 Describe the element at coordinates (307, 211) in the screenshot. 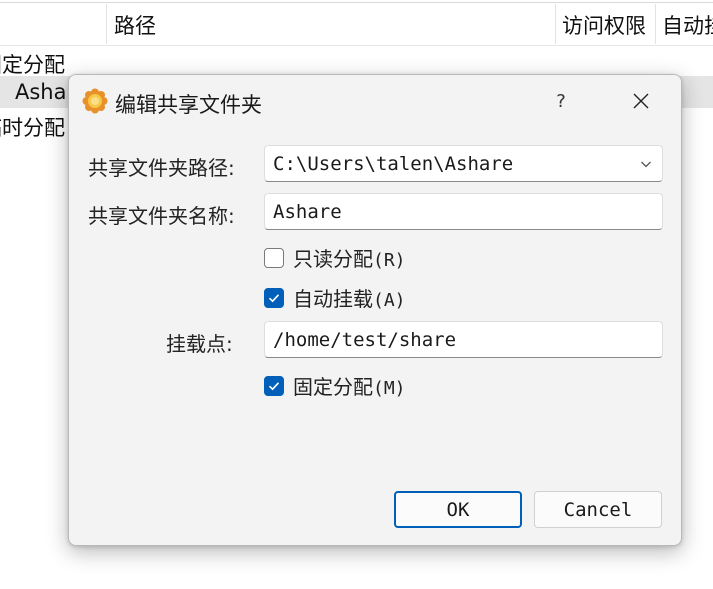

I see `folder-name-value: Ashare` at that location.